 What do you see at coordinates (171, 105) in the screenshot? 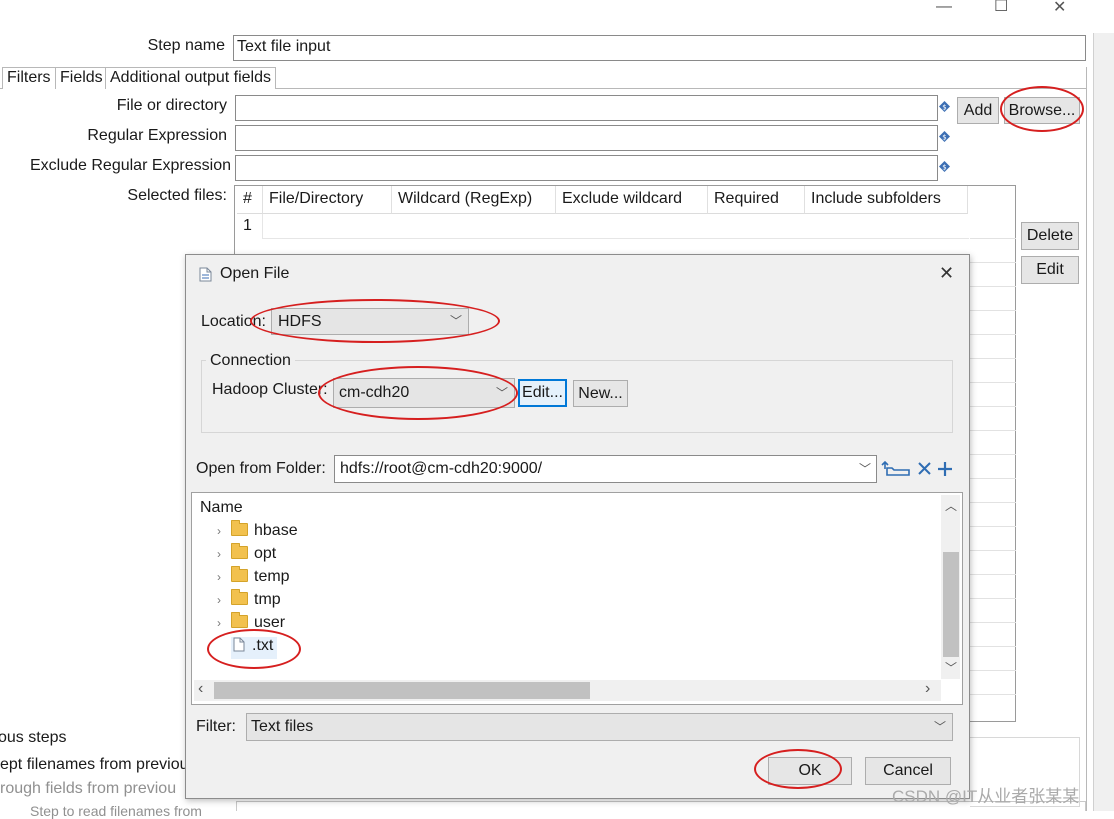
I see `file-or-directory-label: File or directory` at bounding box center [171, 105].